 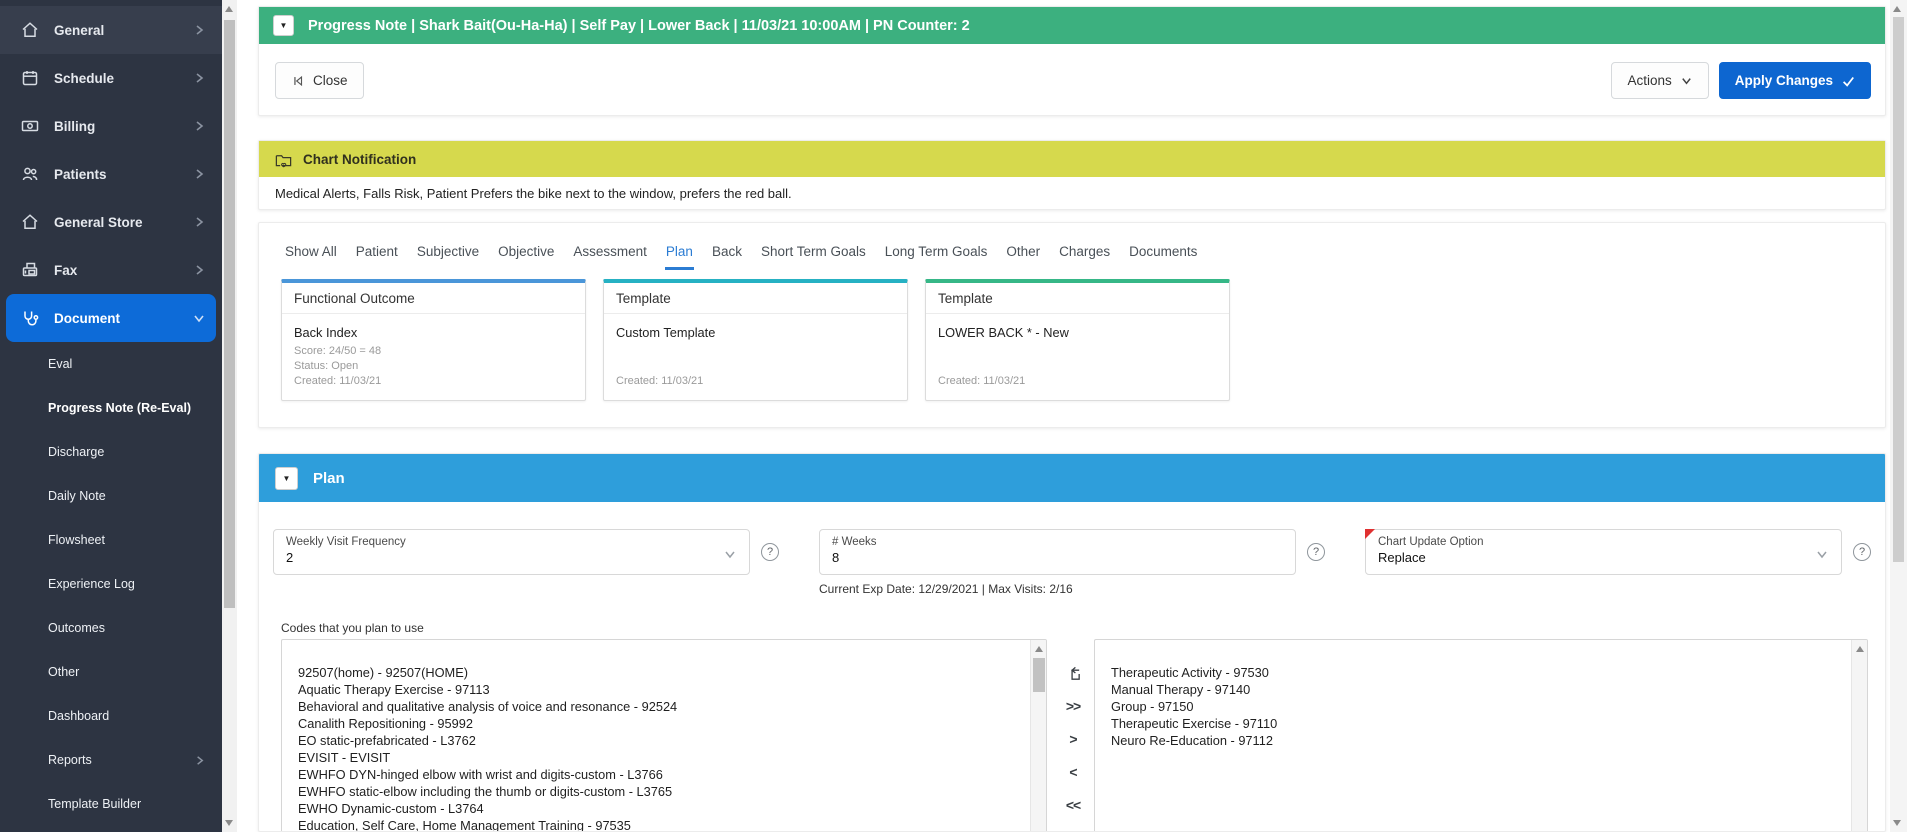 What do you see at coordinates (1603, 552) in the screenshot?
I see `chart-update-option-select: Chart Update Option Replace` at bounding box center [1603, 552].